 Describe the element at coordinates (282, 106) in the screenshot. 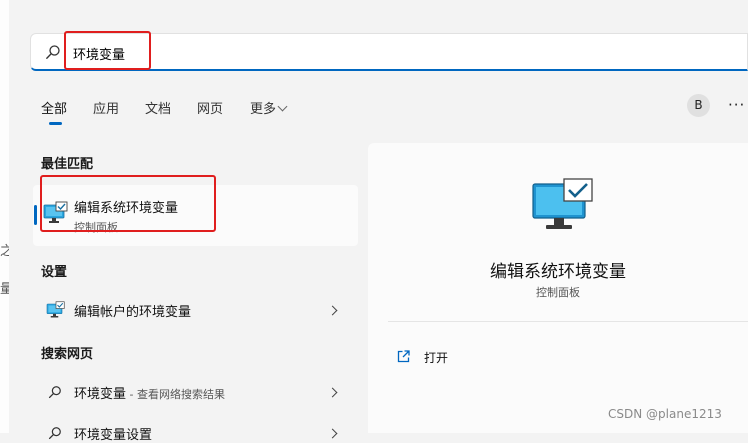

I see `chevron-down-icon` at that location.